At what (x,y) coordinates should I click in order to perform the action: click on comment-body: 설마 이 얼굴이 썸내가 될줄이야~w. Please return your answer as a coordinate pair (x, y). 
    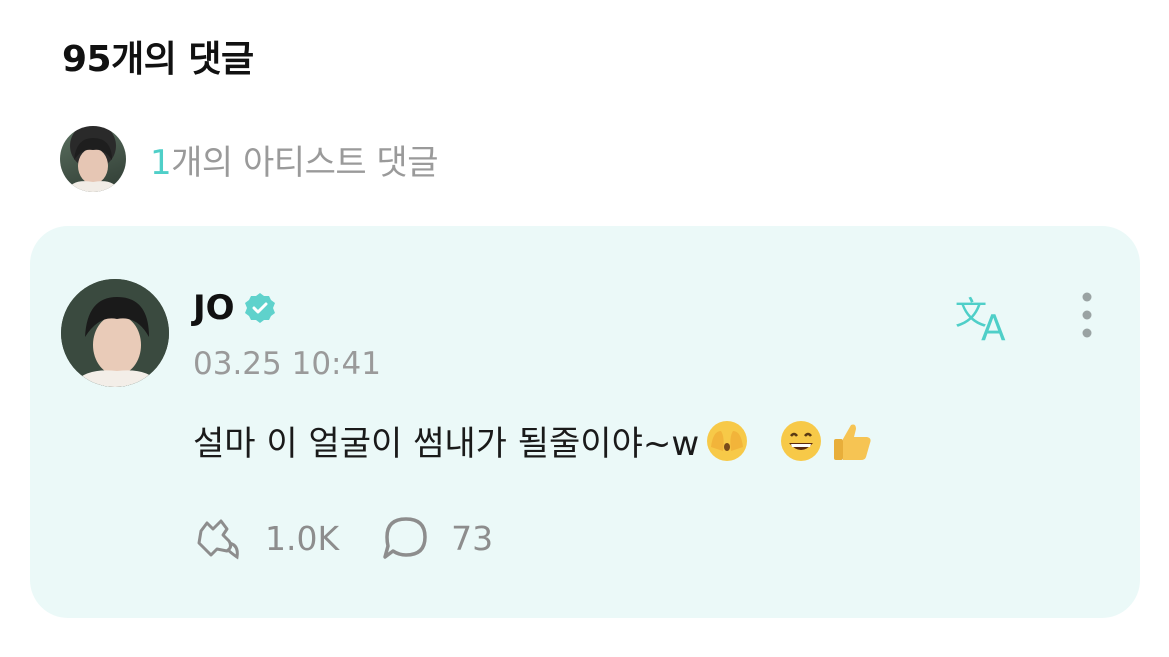
    Looking at the image, I should click on (535, 440).